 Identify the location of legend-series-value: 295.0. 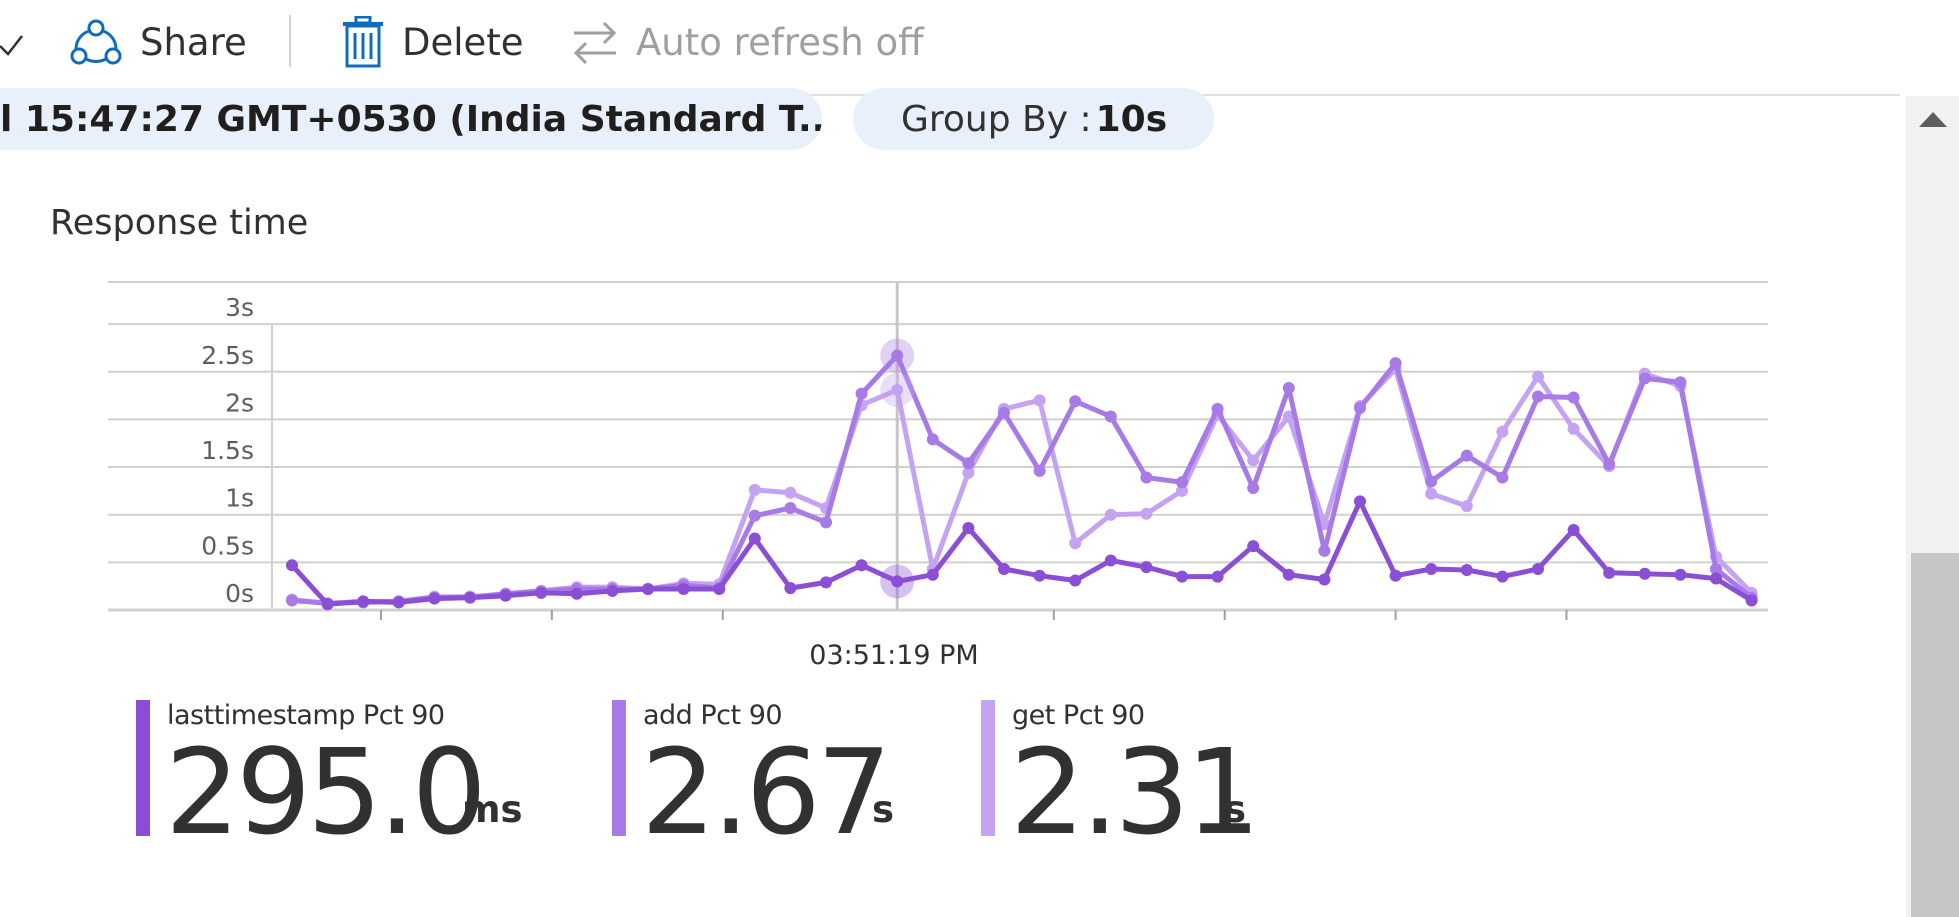
(326, 792).